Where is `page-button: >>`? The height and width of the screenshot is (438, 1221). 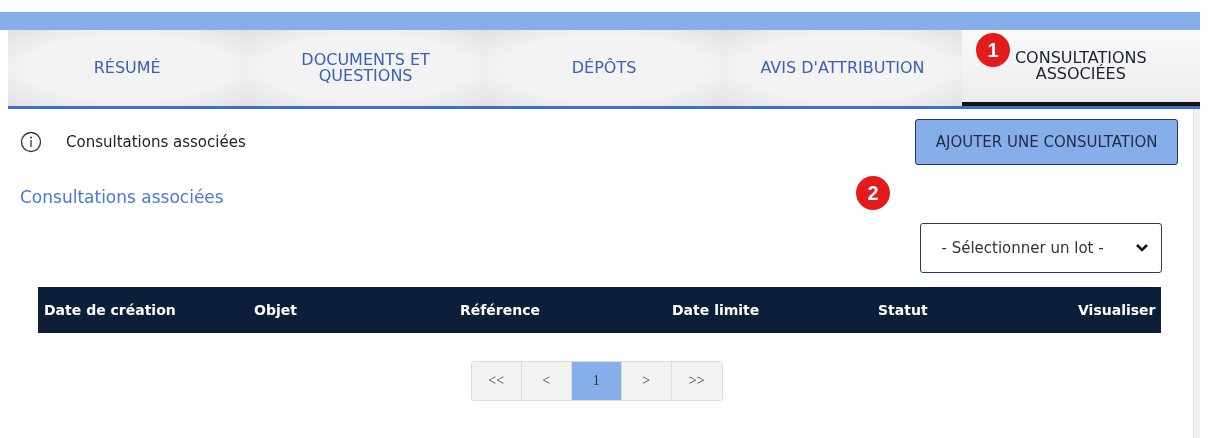 page-button: >> is located at coordinates (696, 381).